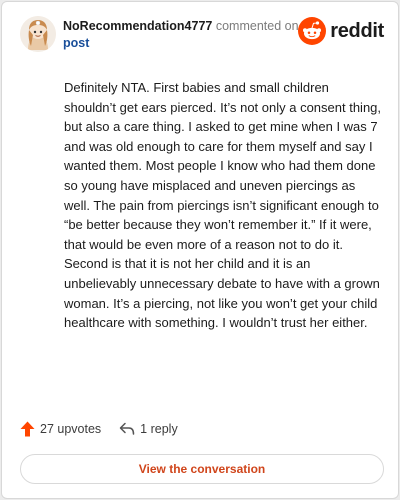  Describe the element at coordinates (357, 30) in the screenshot. I see `brand-name: reddit` at that location.